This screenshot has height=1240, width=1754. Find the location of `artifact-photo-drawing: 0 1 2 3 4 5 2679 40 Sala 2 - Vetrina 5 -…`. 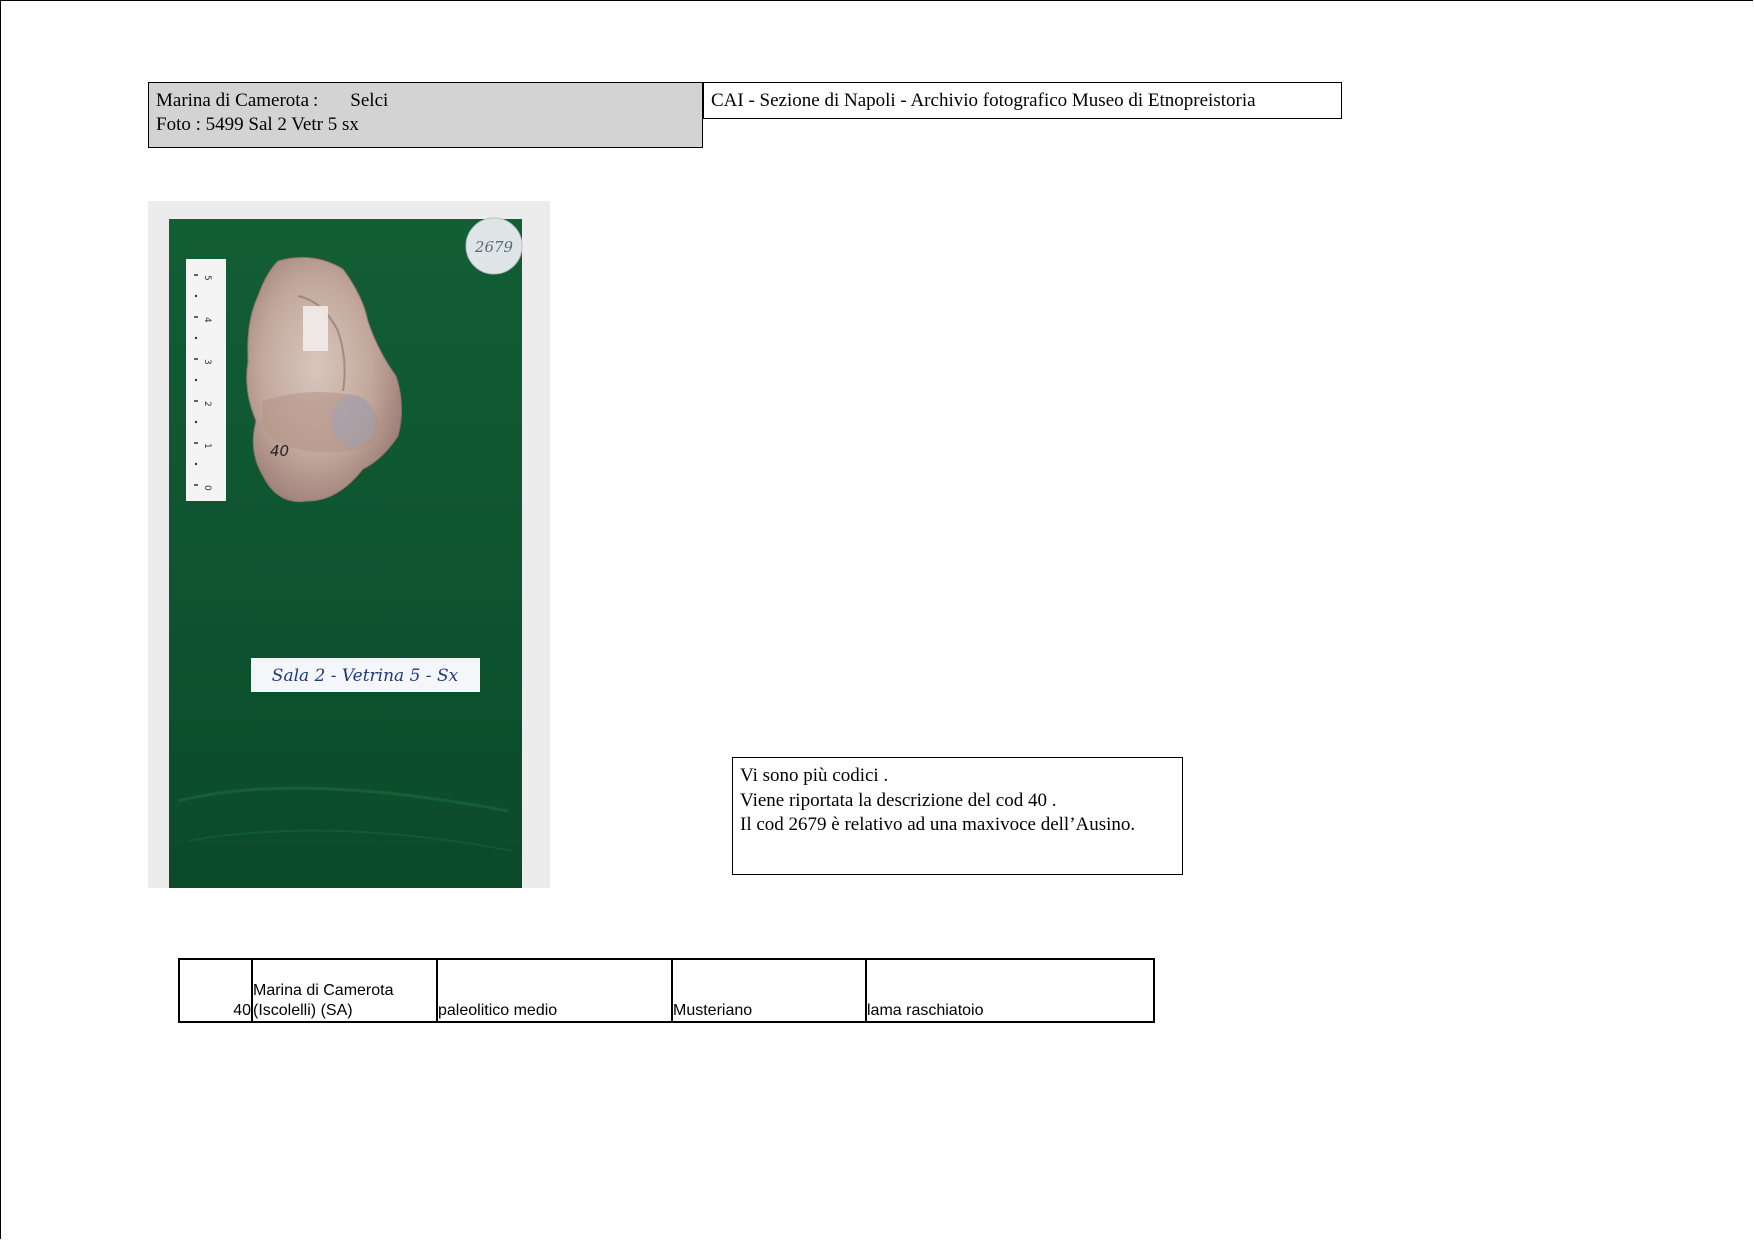

artifact-photo-drawing: 0 1 2 3 4 5 2679 40 Sala 2 - Vetrina 5 -… is located at coordinates (349, 544).